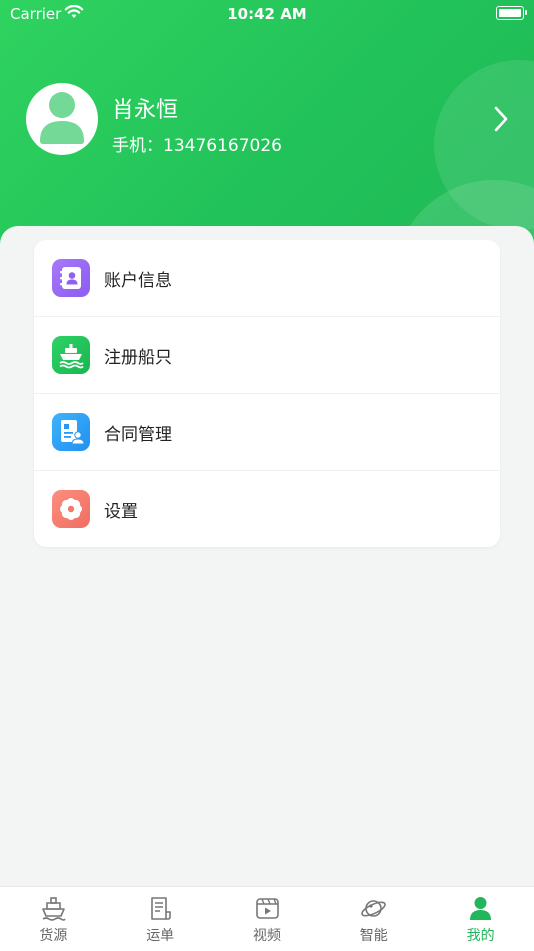  I want to click on planet-icon, so click(374, 908).